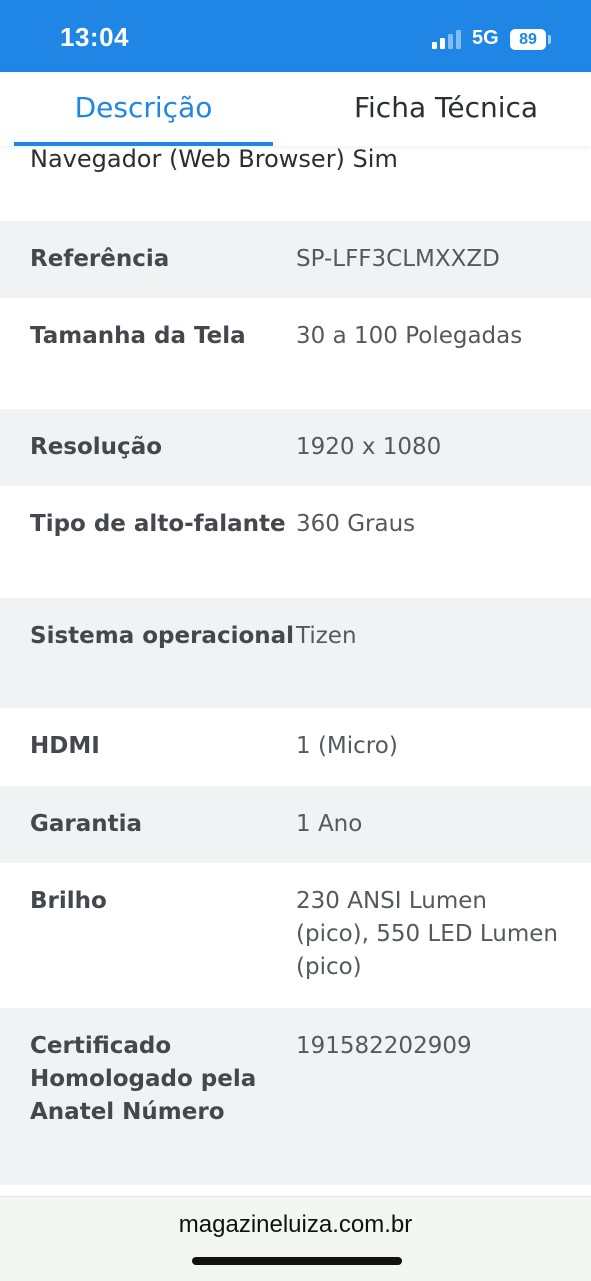 Image resolution: width=591 pixels, height=1281 pixels. I want to click on battery-icon: 89, so click(528, 39).